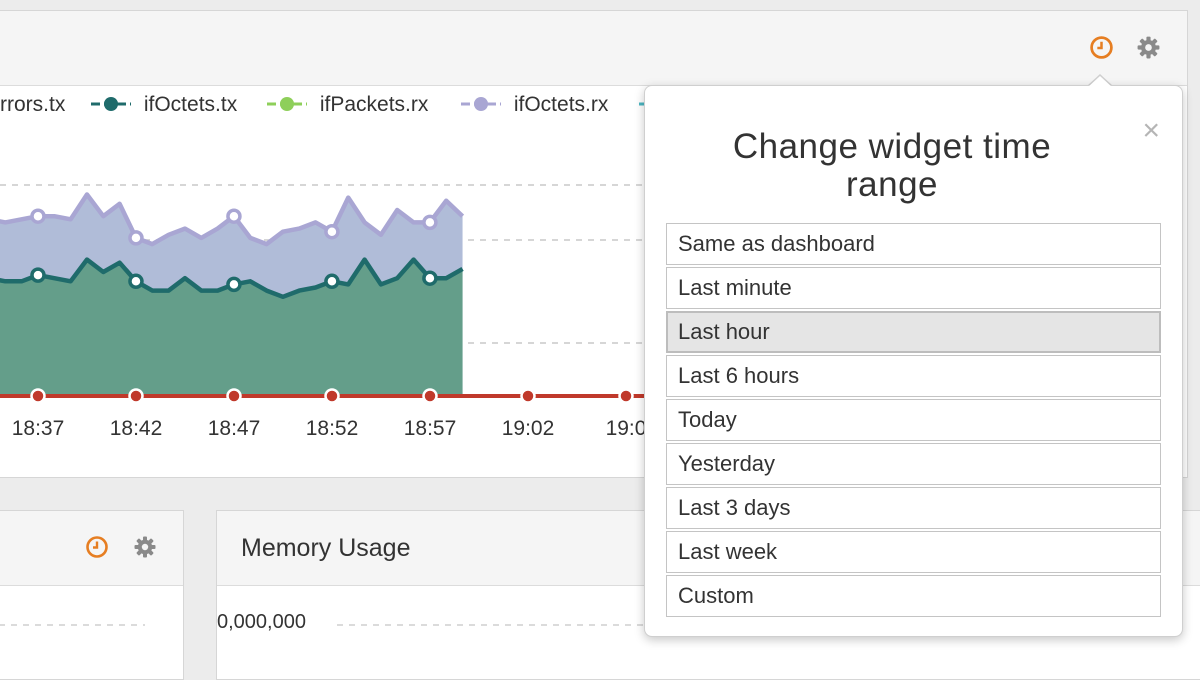 This screenshot has height=680, width=1200. What do you see at coordinates (913, 552) in the screenshot?
I see `time-range-option: Last week` at bounding box center [913, 552].